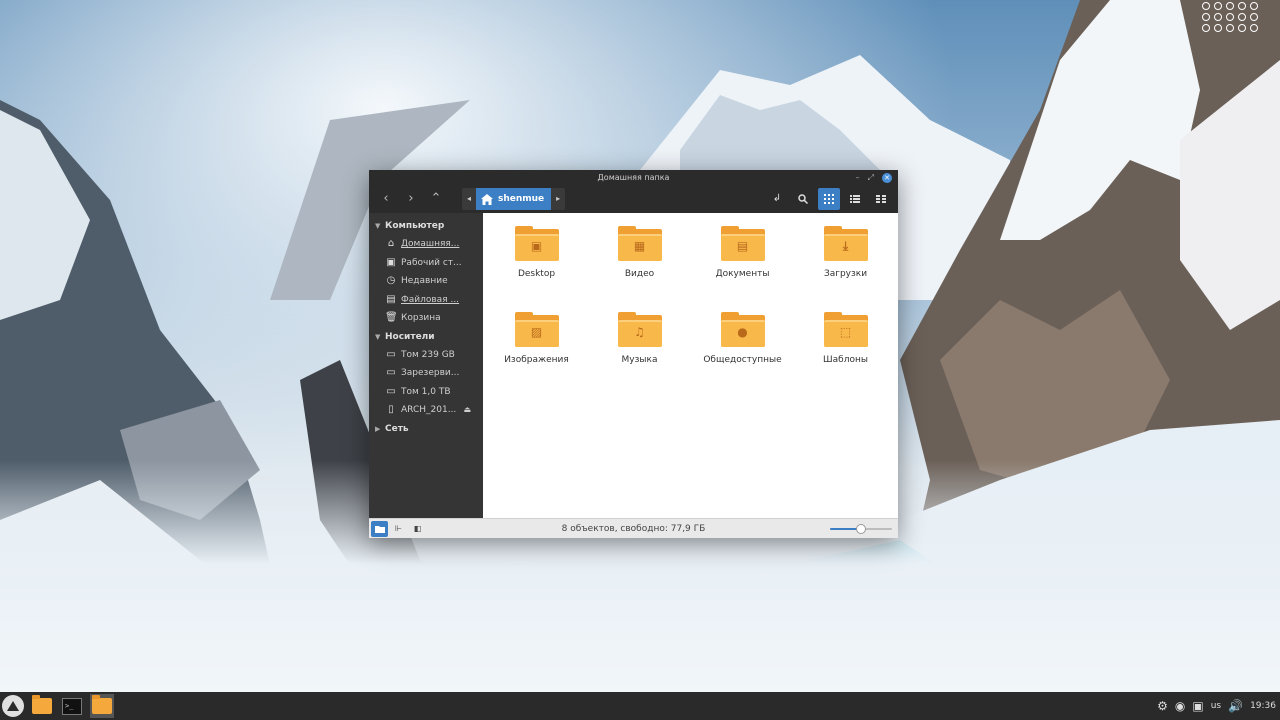 The height and width of the screenshot is (720, 1280). I want to click on back-button: ‹, so click(386, 199).